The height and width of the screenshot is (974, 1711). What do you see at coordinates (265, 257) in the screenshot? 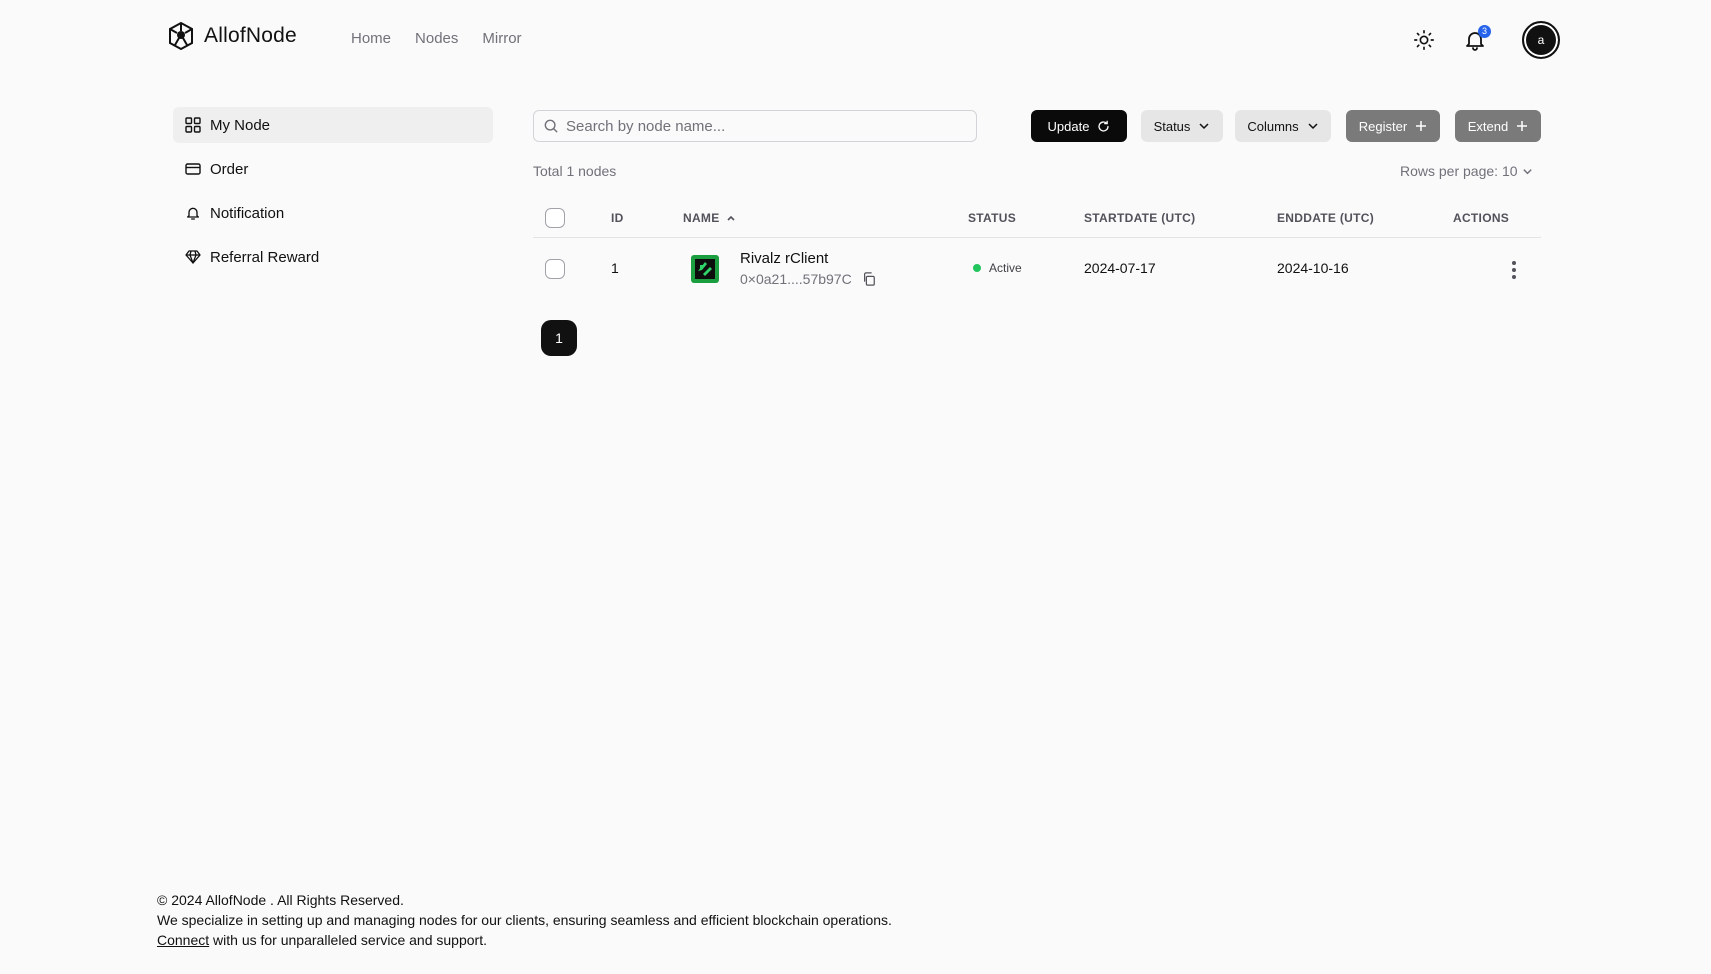
I see `sidebar-item-label: Referral Reward` at bounding box center [265, 257].